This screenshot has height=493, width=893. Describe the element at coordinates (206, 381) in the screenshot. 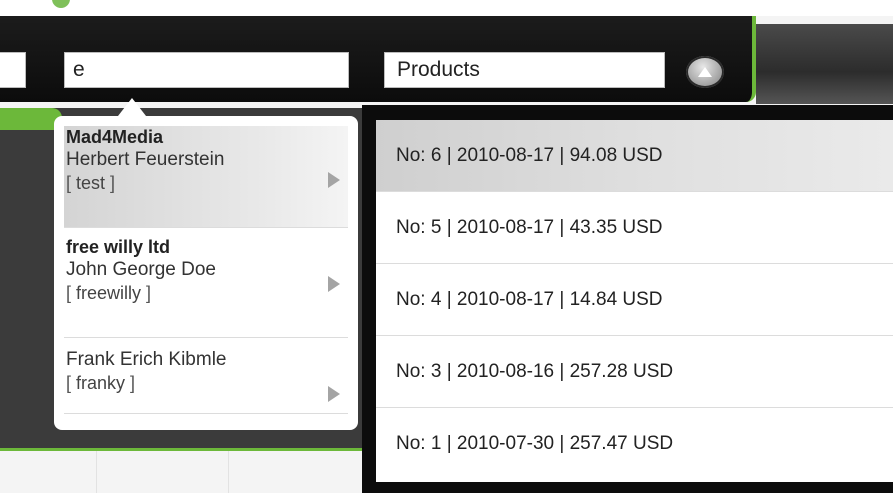

I see `customer-suggestion-item: Frank Erich Kibmle [ franky ]` at that location.